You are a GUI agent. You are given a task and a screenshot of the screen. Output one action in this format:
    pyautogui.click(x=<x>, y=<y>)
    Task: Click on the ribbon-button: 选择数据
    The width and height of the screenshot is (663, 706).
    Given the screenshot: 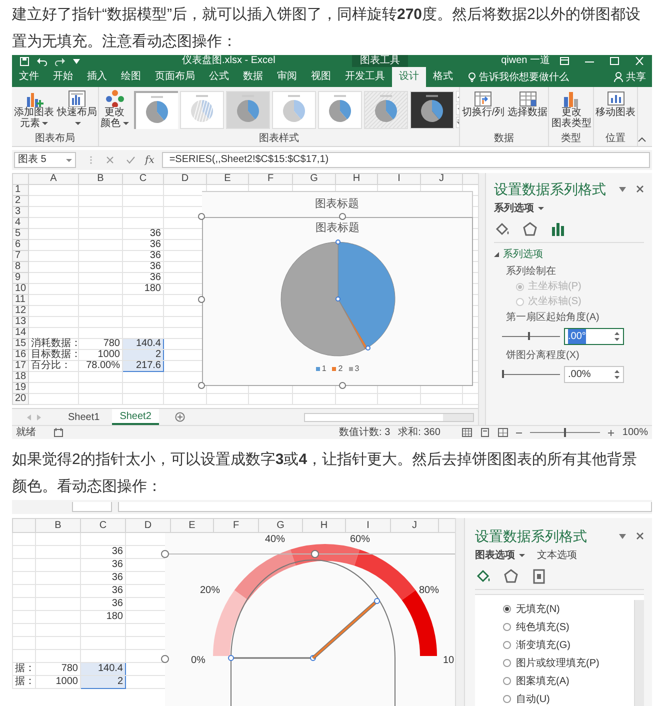 What is the action you would take?
    pyautogui.click(x=527, y=103)
    